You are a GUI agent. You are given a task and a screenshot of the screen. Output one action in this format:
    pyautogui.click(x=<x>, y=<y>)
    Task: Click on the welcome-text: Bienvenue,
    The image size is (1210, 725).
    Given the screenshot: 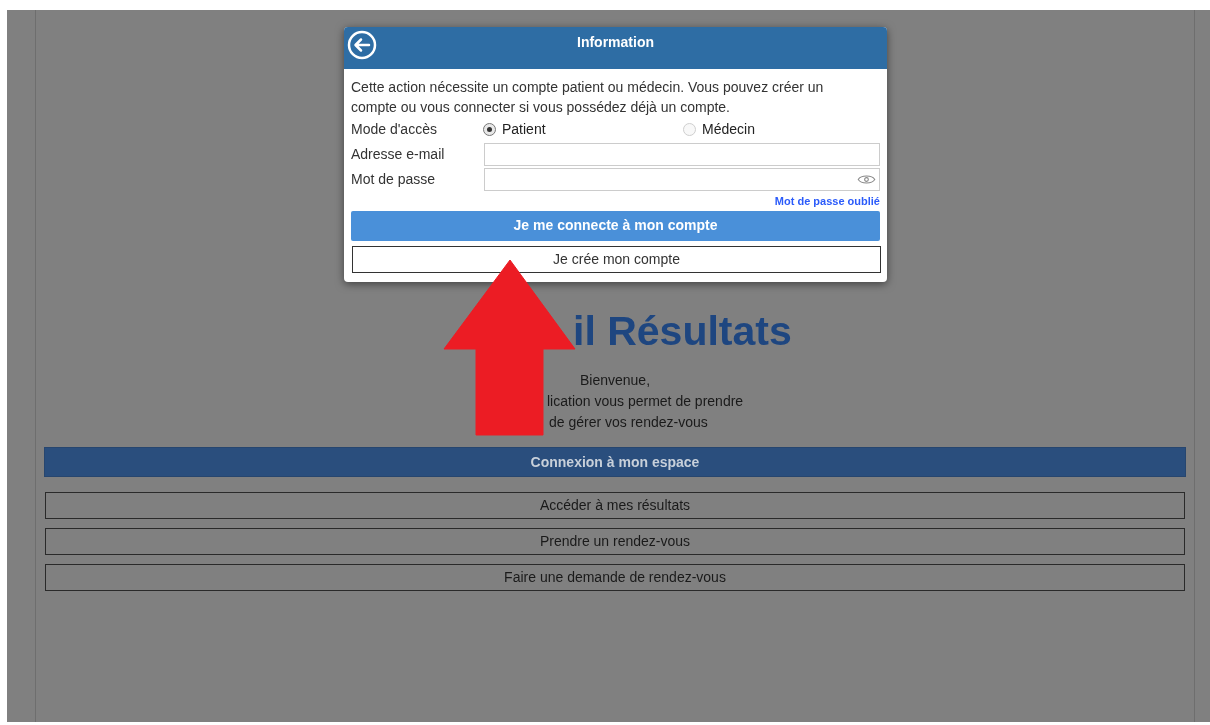 What is the action you would take?
    pyautogui.click(x=615, y=380)
    